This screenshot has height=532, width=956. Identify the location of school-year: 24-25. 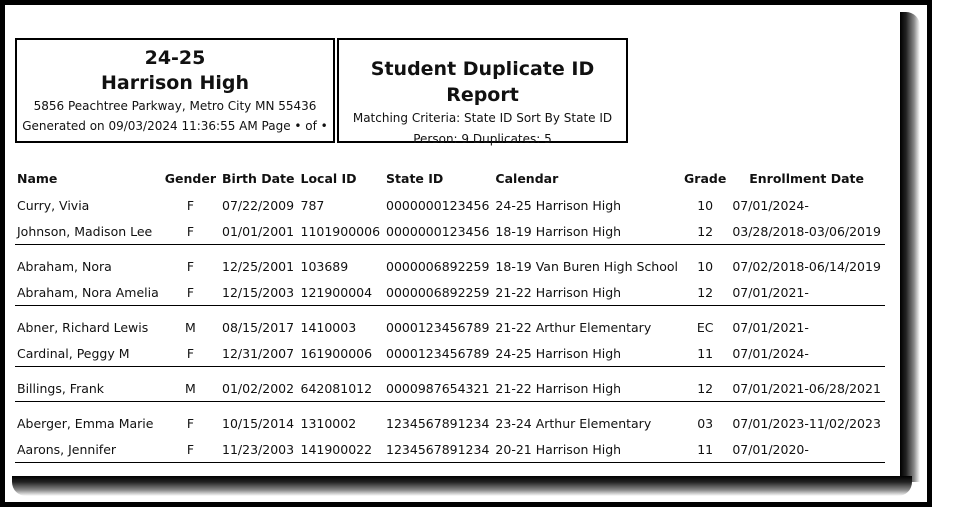
(175, 58).